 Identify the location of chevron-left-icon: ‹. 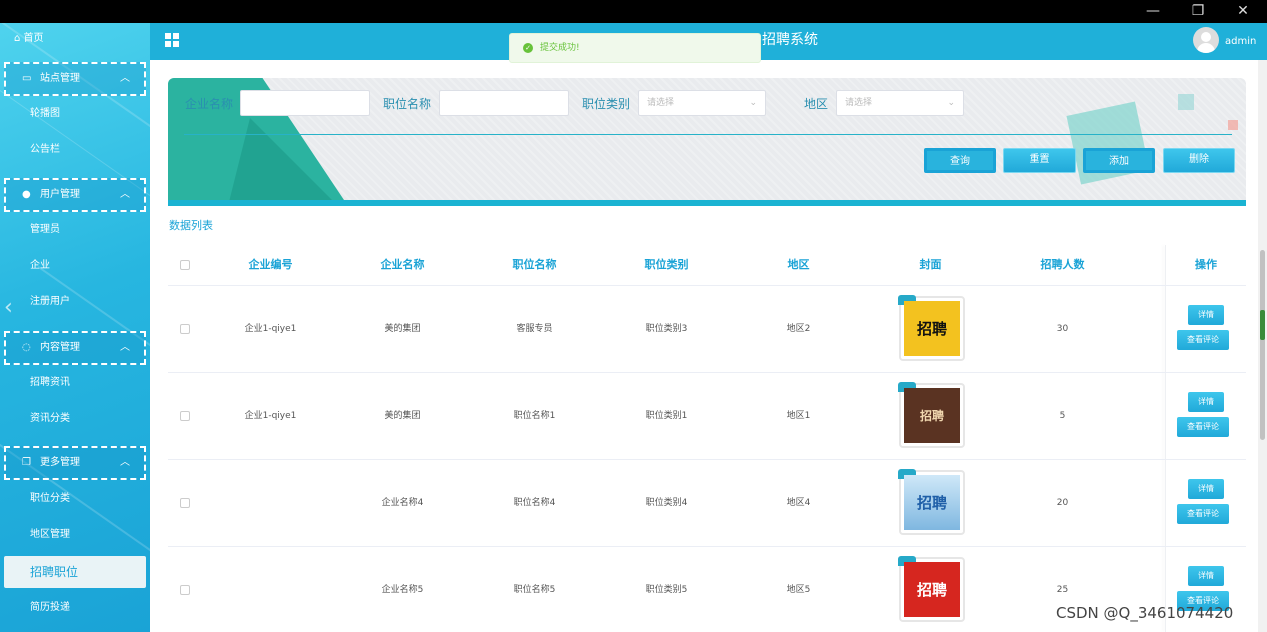
(8, 307).